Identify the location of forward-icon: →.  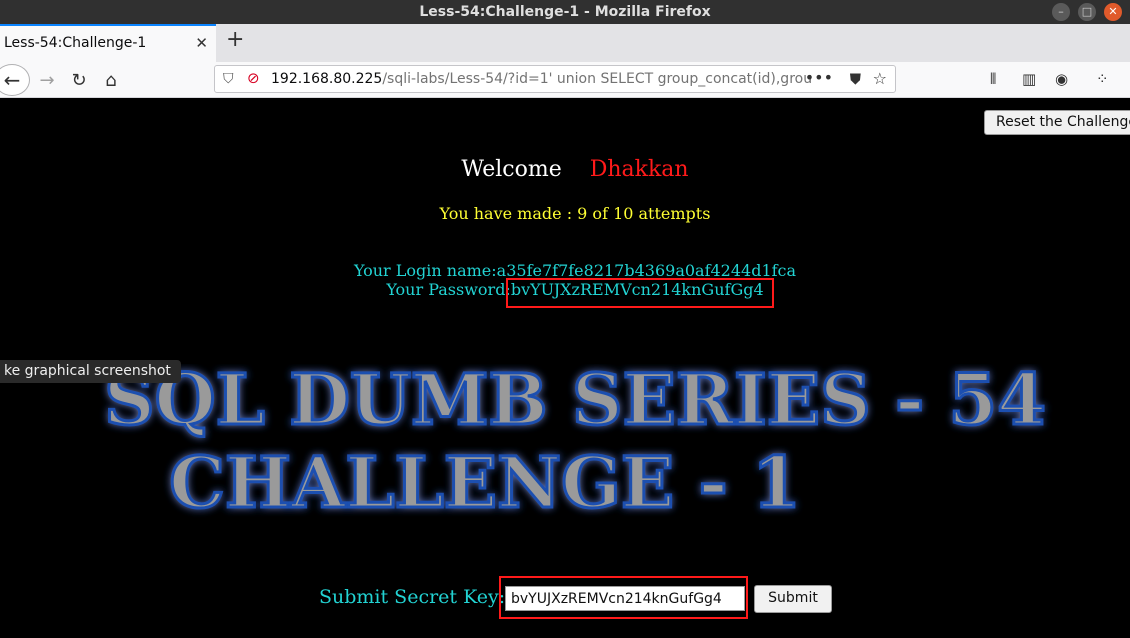
(47, 80).